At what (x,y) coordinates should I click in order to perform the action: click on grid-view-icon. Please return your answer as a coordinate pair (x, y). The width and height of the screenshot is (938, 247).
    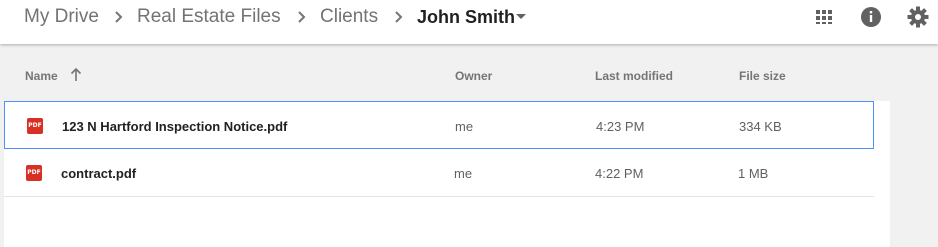
    Looking at the image, I should click on (824, 17).